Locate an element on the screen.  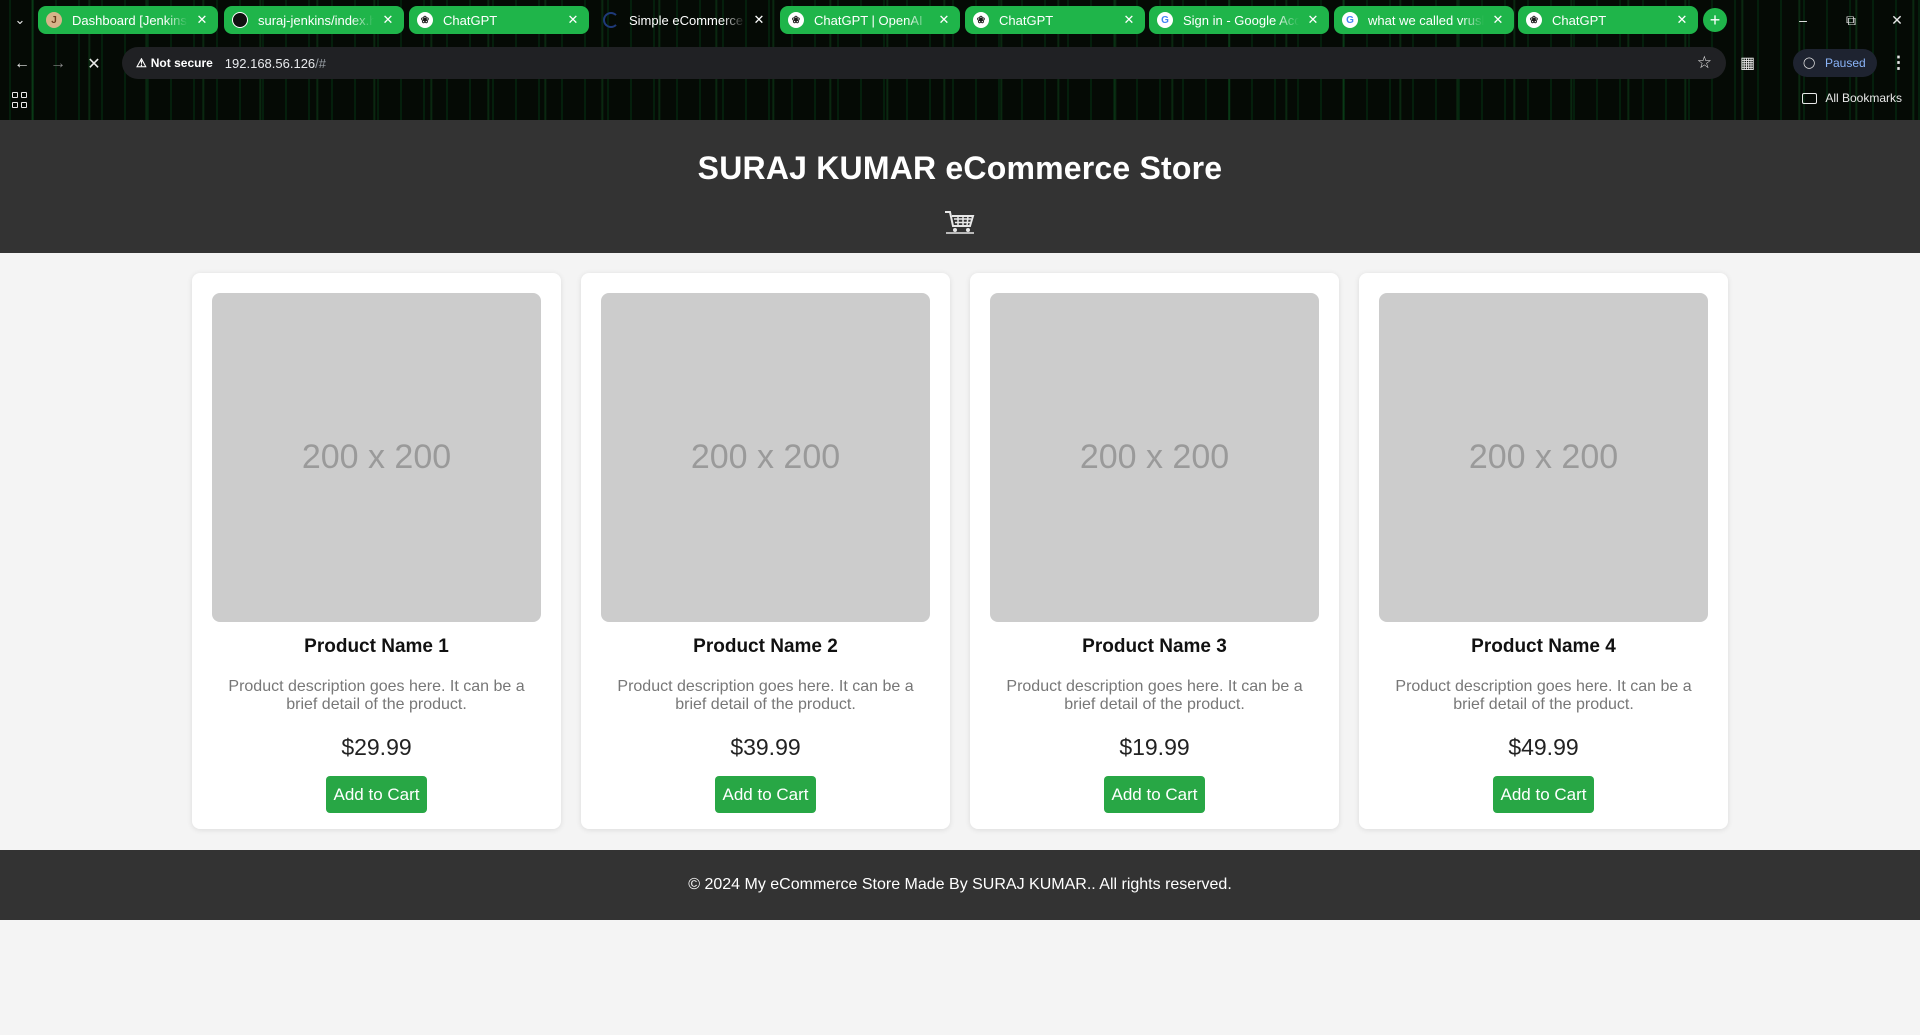
shopping-cart-icon is located at coordinates (960, 224).